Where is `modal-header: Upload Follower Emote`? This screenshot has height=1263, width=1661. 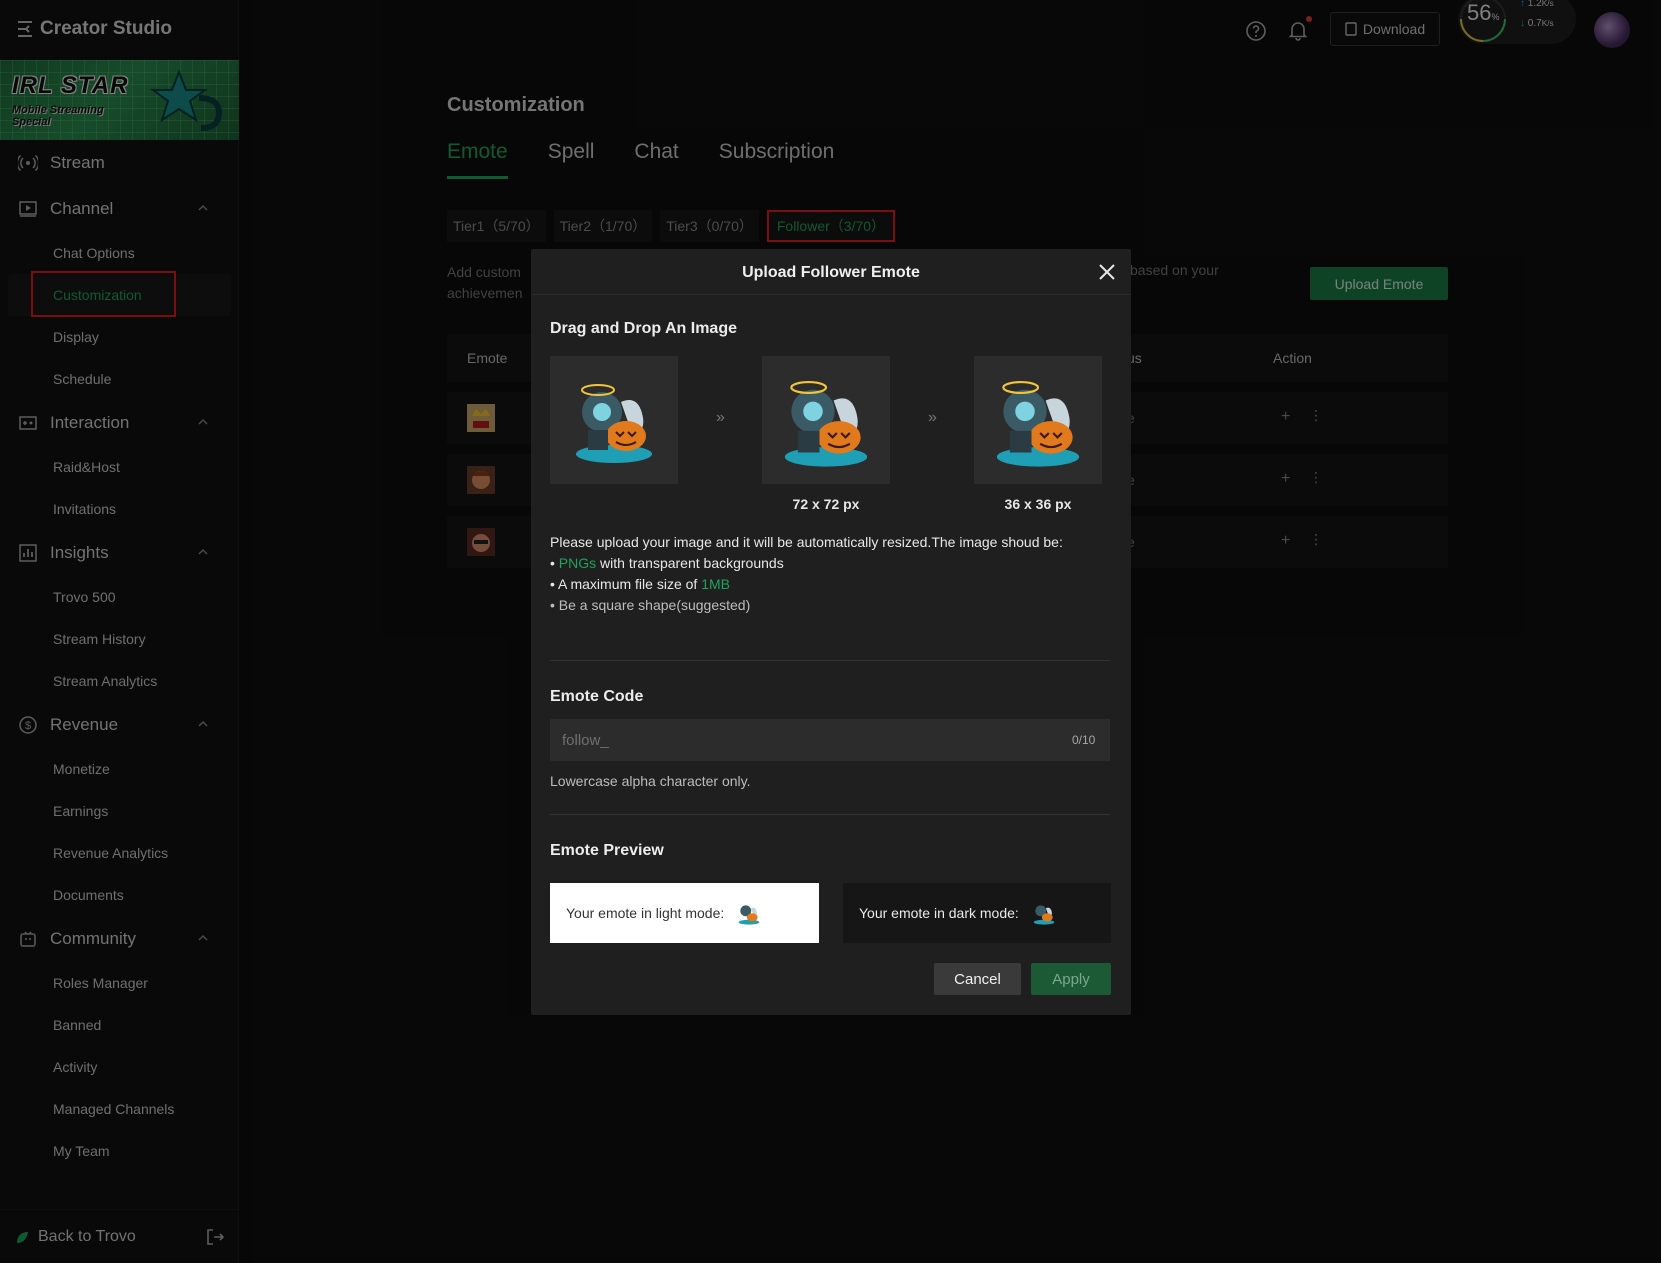
modal-header: Upload Follower Emote is located at coordinates (831, 272).